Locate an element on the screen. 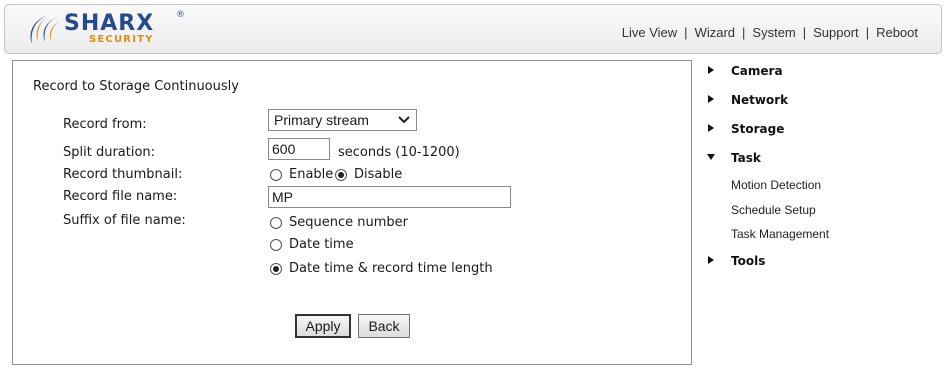  registered-mark: ® is located at coordinates (180, 15).